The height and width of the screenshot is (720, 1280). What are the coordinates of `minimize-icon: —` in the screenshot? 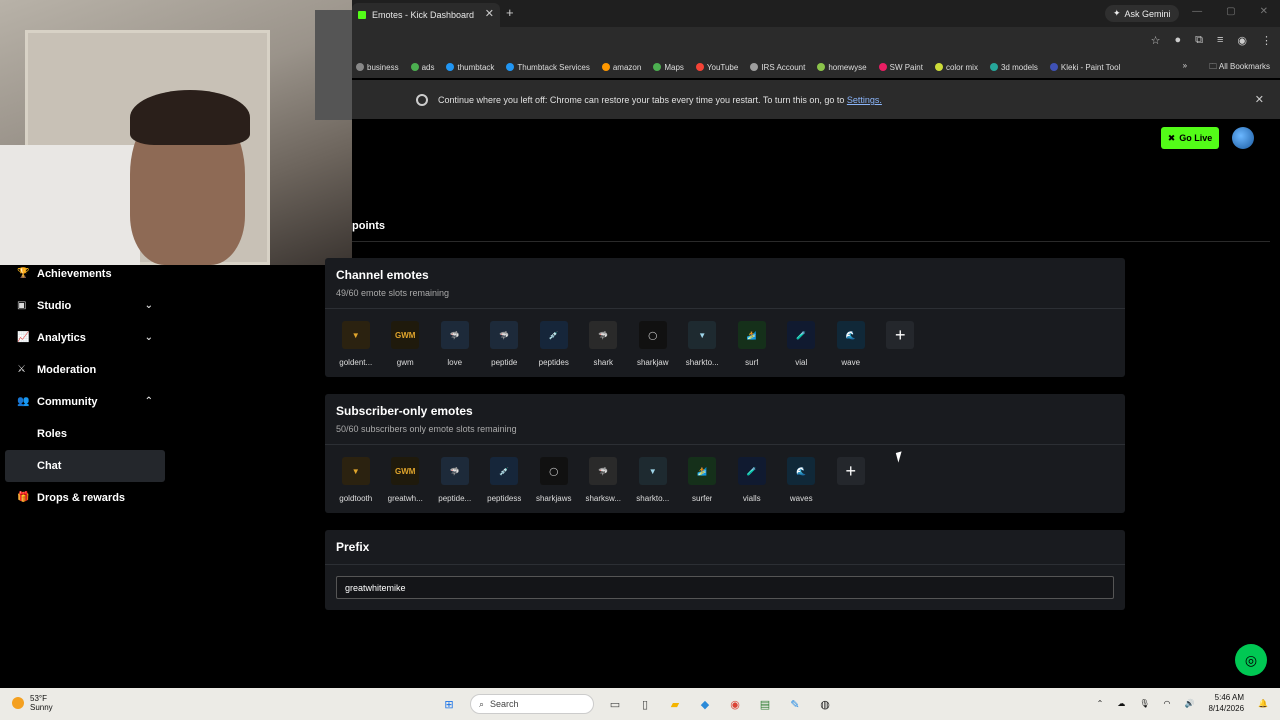 It's located at (1197, 11).